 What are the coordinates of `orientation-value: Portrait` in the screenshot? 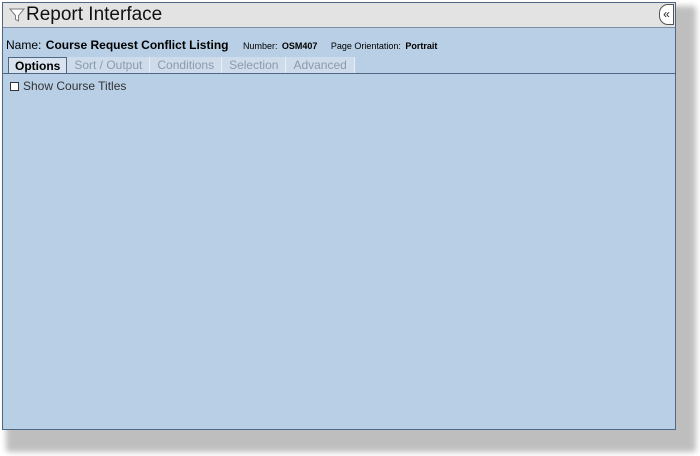 It's located at (421, 46).